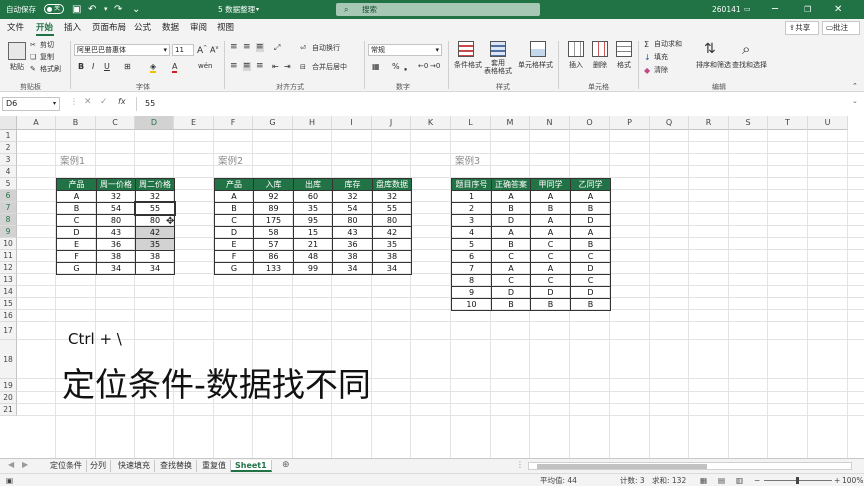 This screenshot has height=486, width=864. Describe the element at coordinates (326, 48) in the screenshot. I see `wrap-text-button: 自动换行` at that location.